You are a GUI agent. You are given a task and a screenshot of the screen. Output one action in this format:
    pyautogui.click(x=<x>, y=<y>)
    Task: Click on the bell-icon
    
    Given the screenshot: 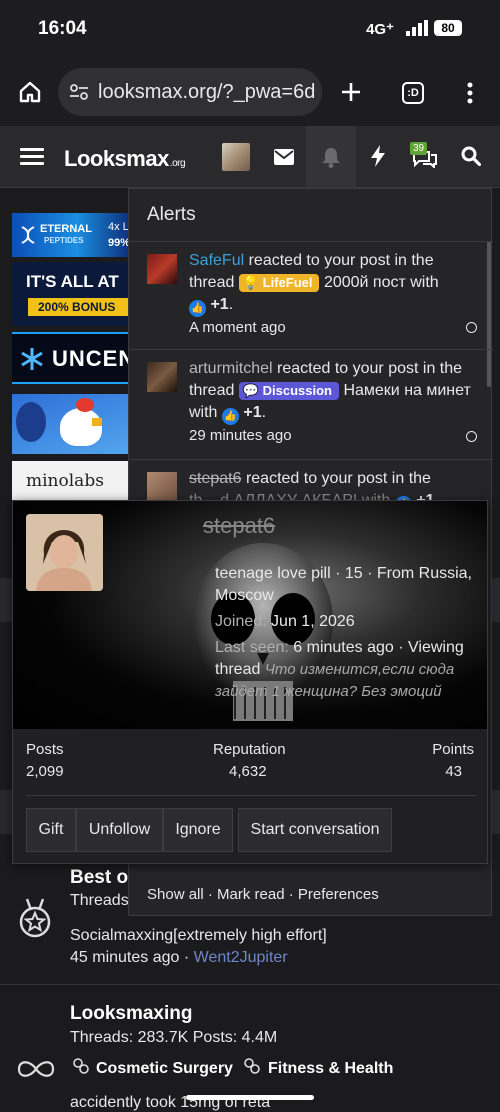 What is the action you would take?
    pyautogui.click(x=331, y=158)
    